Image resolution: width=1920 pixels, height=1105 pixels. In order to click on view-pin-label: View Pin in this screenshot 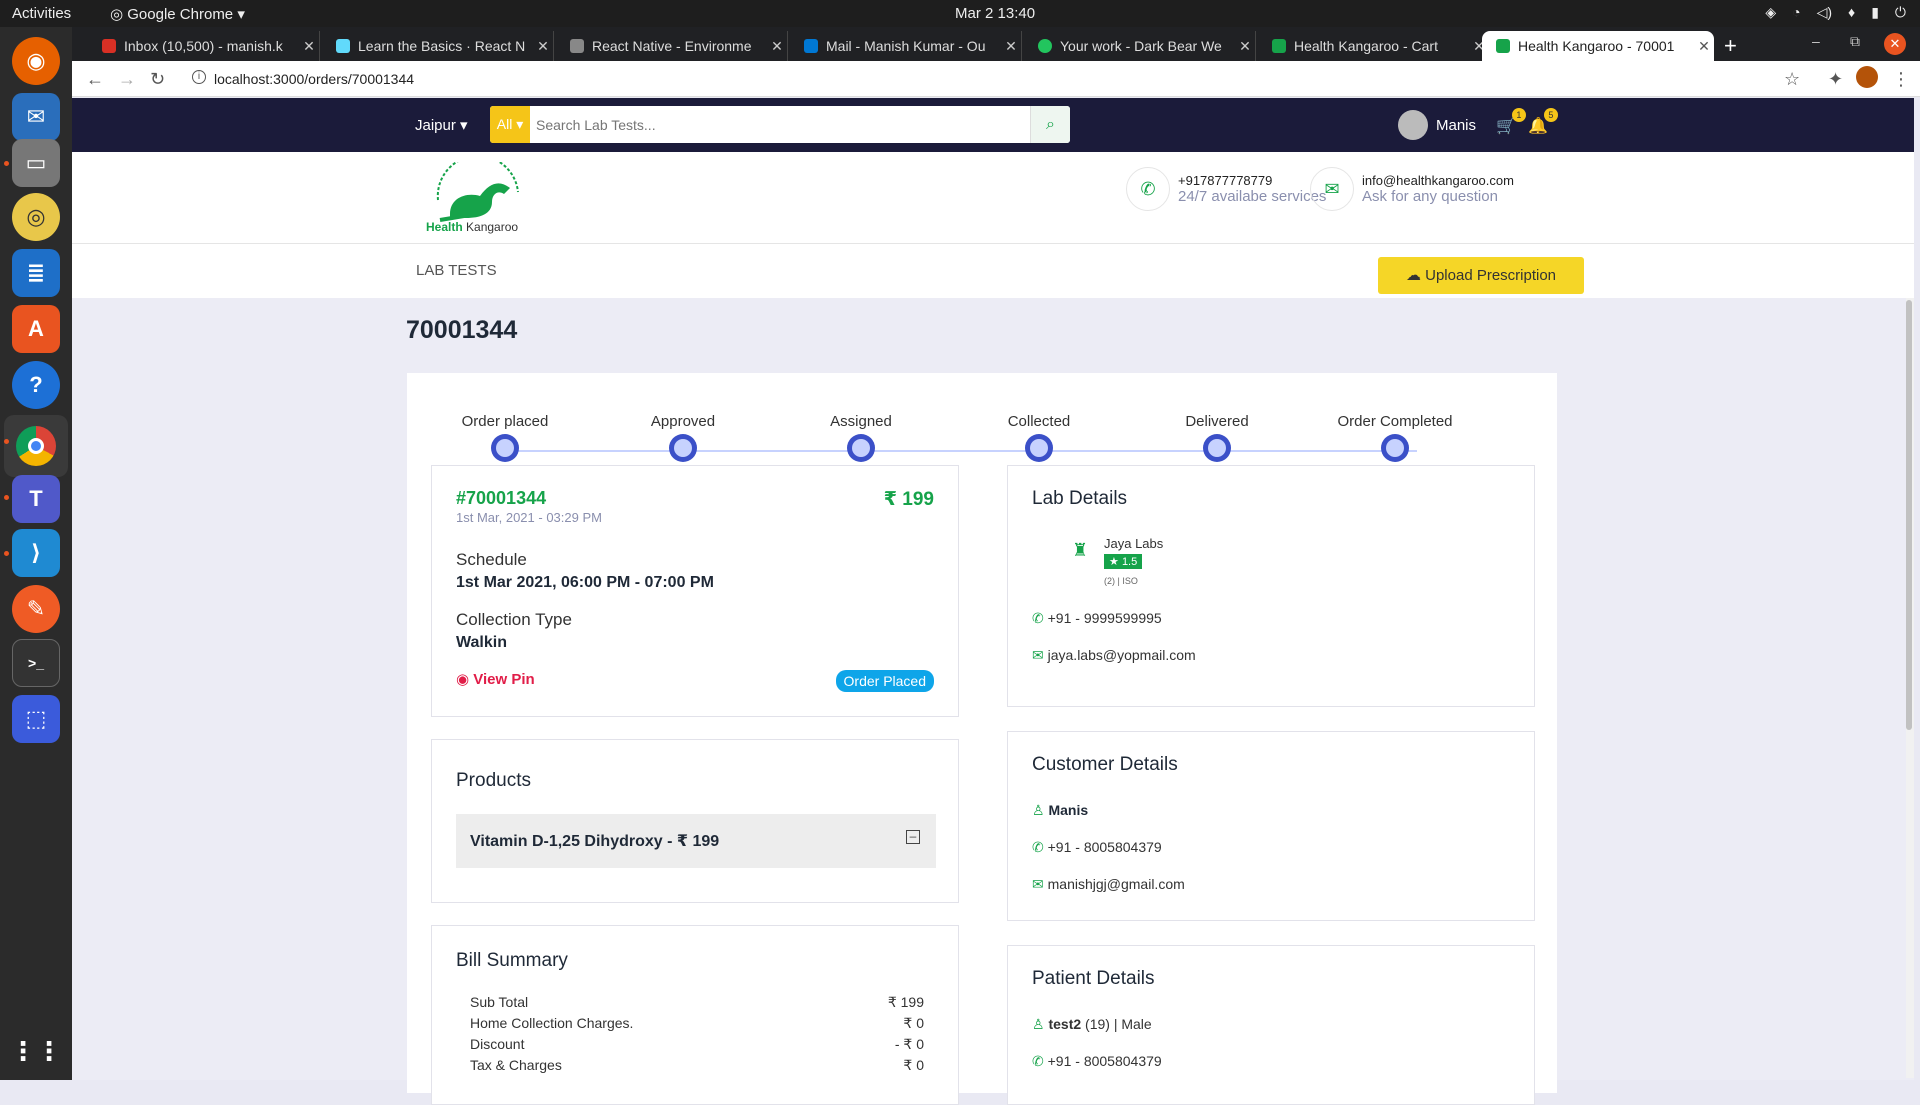, I will do `click(504, 679)`.